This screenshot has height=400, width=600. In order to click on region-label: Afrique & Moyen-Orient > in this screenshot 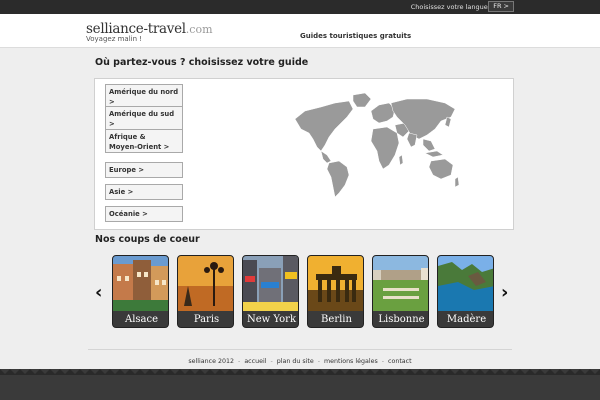, I will do `click(139, 142)`.